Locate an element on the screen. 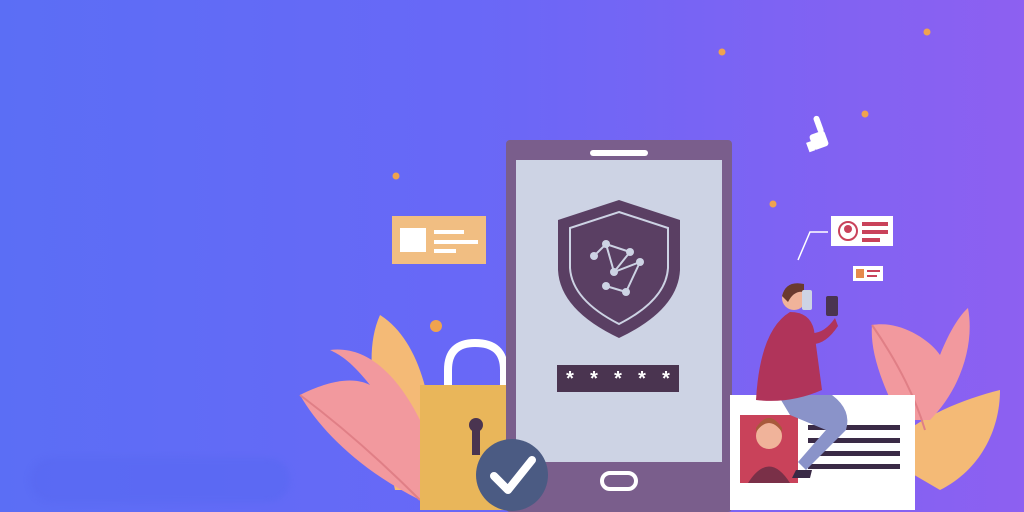 This screenshot has width=1024, height=512. checkmark-icon is located at coordinates (512, 475).